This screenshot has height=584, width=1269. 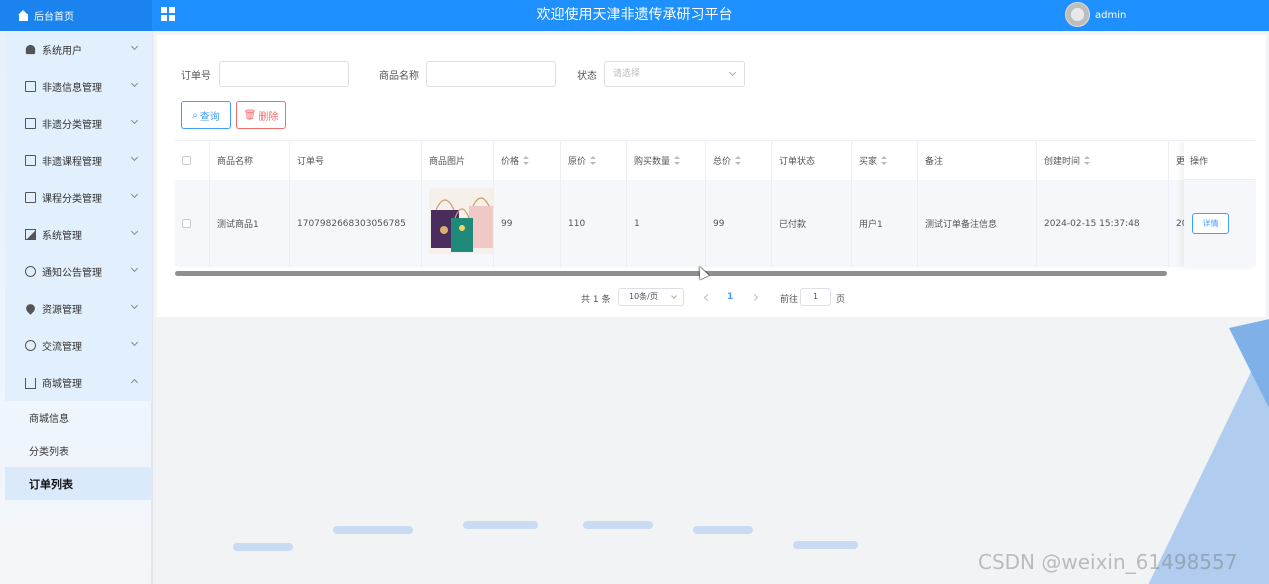 I want to click on page-suffix: 页, so click(x=841, y=300).